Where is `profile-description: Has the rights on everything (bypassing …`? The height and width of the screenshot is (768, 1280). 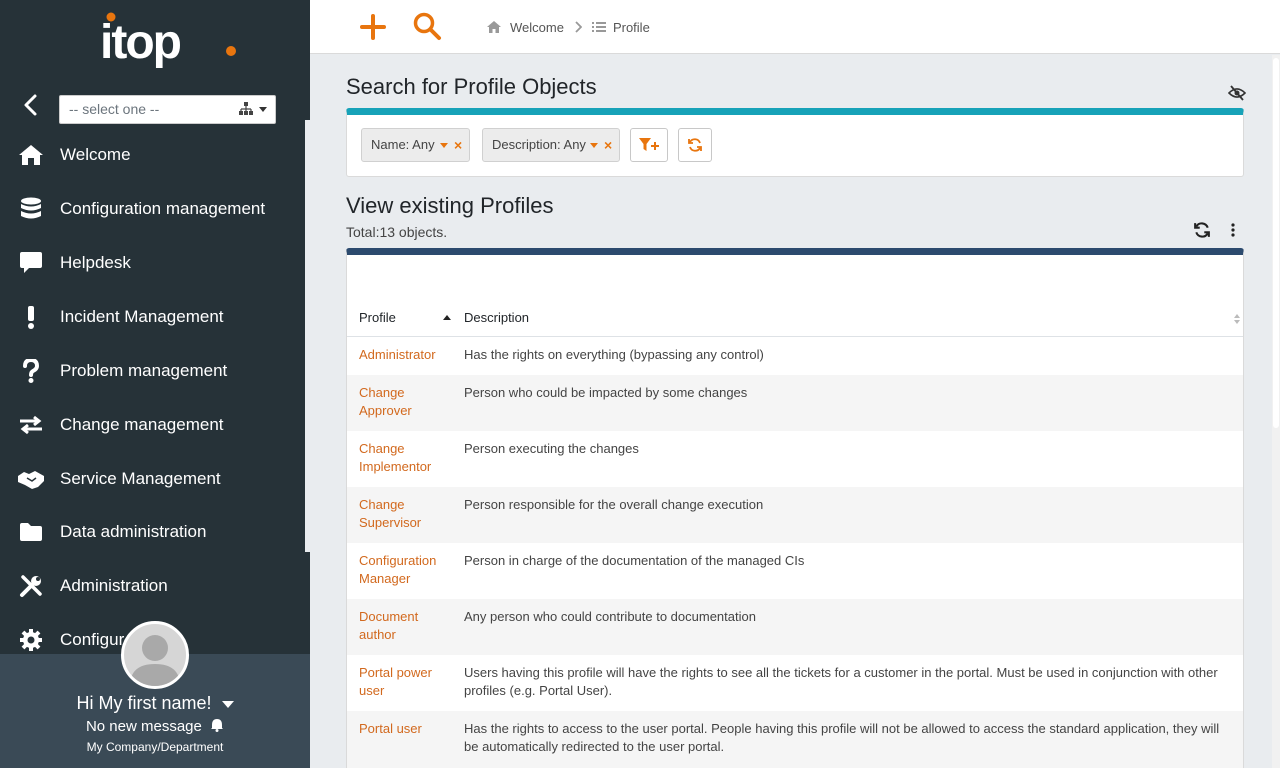
profile-description: Has the rights on everything (bypassing … is located at coordinates (614, 354).